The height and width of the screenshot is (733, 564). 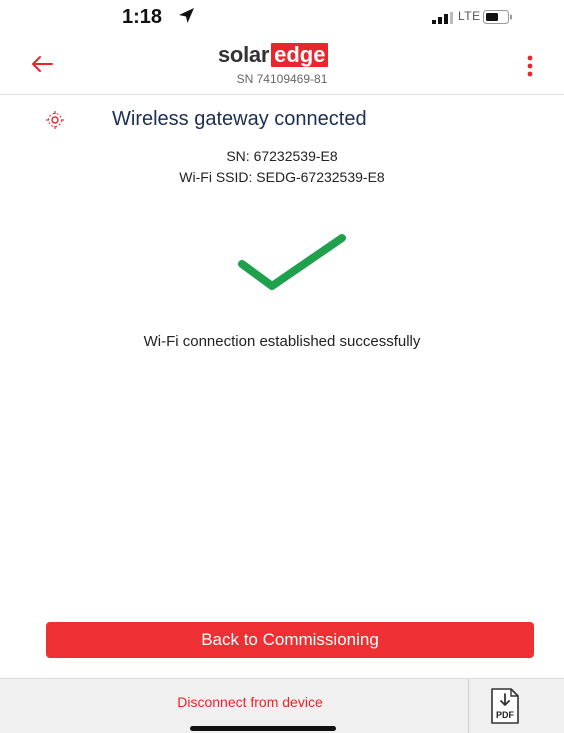 I want to click on location-arrow-icon, so click(x=186, y=15).